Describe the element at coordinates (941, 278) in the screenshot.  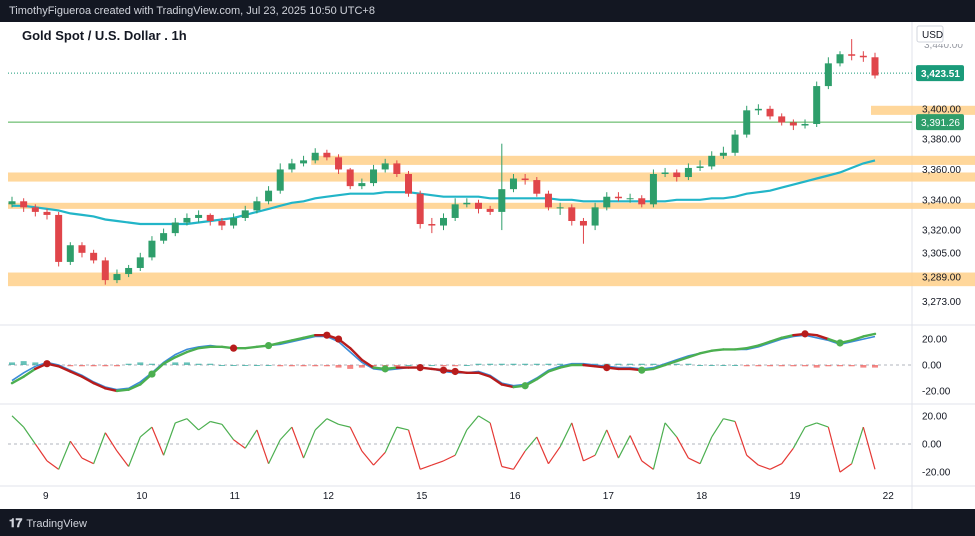
I see `price-axis-tick-label: 3,289.00` at that location.